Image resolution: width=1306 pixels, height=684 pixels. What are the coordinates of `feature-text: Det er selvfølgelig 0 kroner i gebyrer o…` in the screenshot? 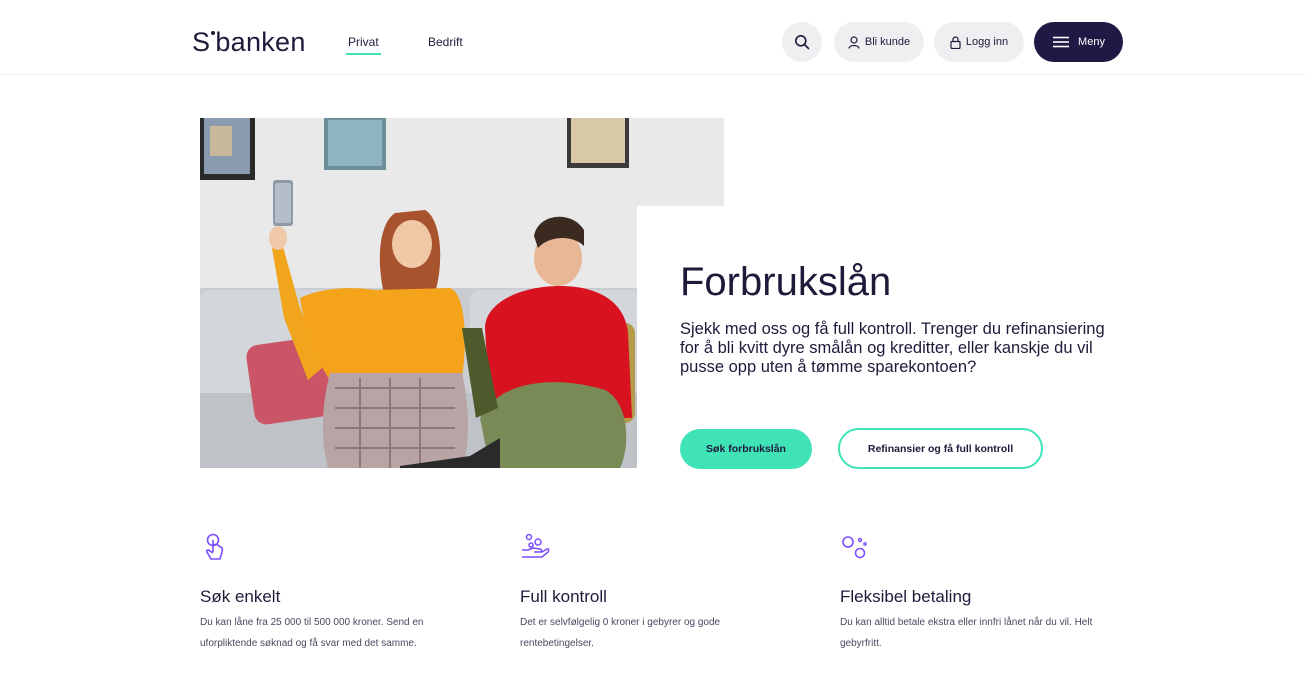 It's located at (620, 633).